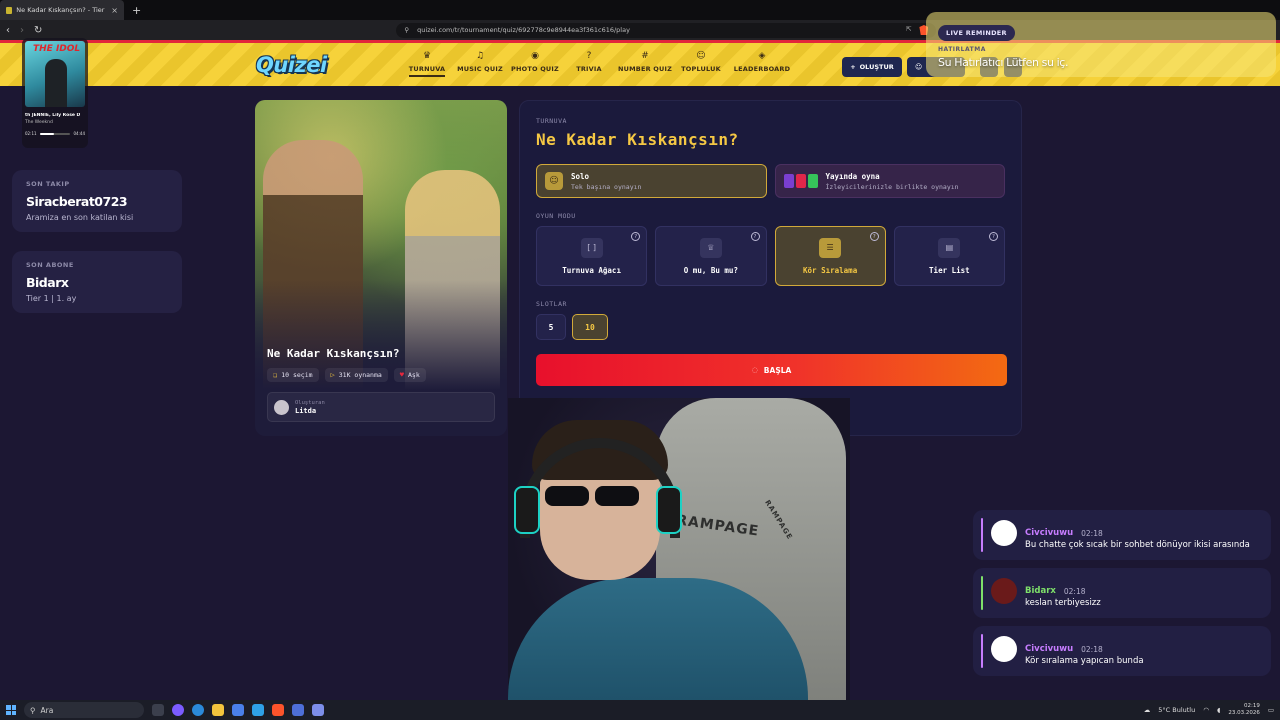 Image resolution: width=1280 pixels, height=720 pixels. Describe the element at coordinates (11, 710) in the screenshot. I see `windows-start-icon` at that location.